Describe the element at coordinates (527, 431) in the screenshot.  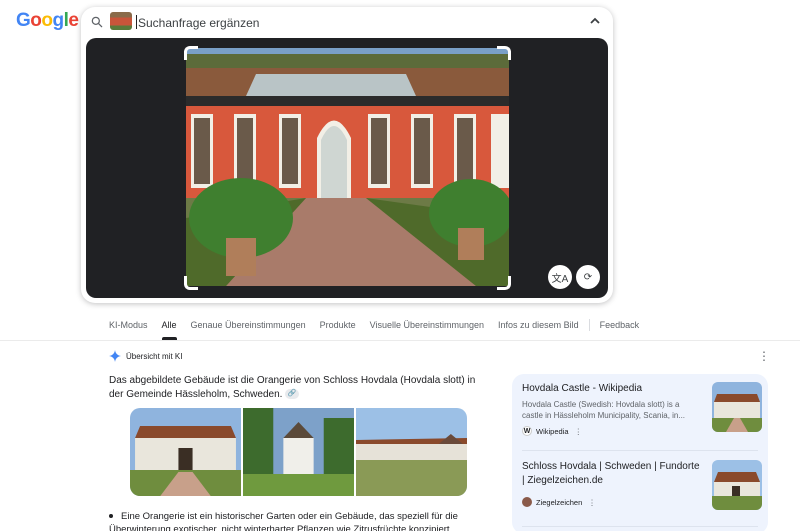
I see `wikipedia-favicon: W` at that location.